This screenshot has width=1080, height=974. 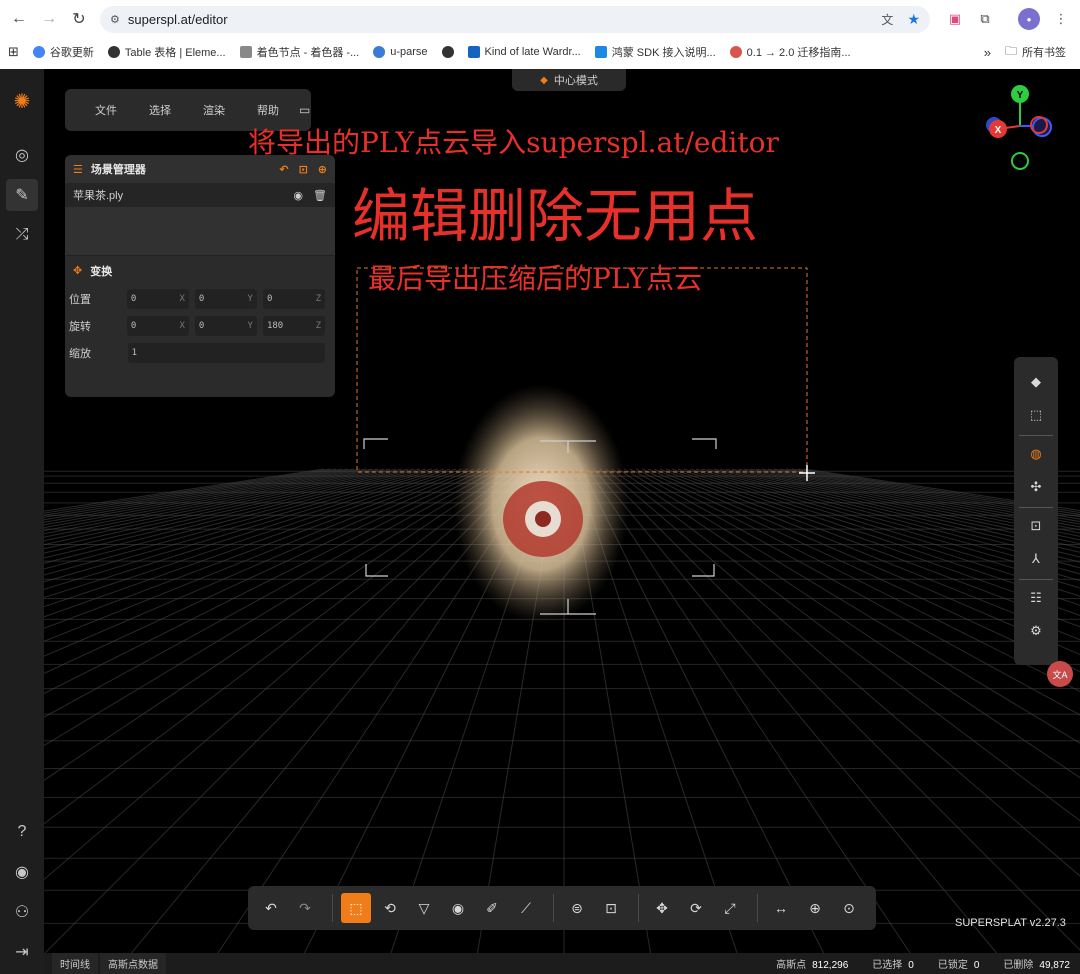 I want to click on focus-frame-icon: ⊡, so click(x=1036, y=526).